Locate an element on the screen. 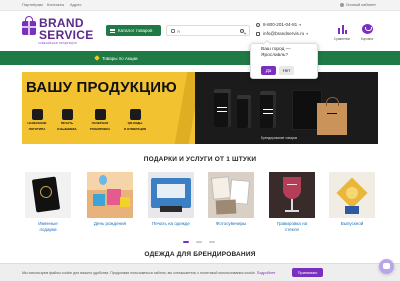  topbar-link-contacts: Контакты is located at coordinates (55, 4).